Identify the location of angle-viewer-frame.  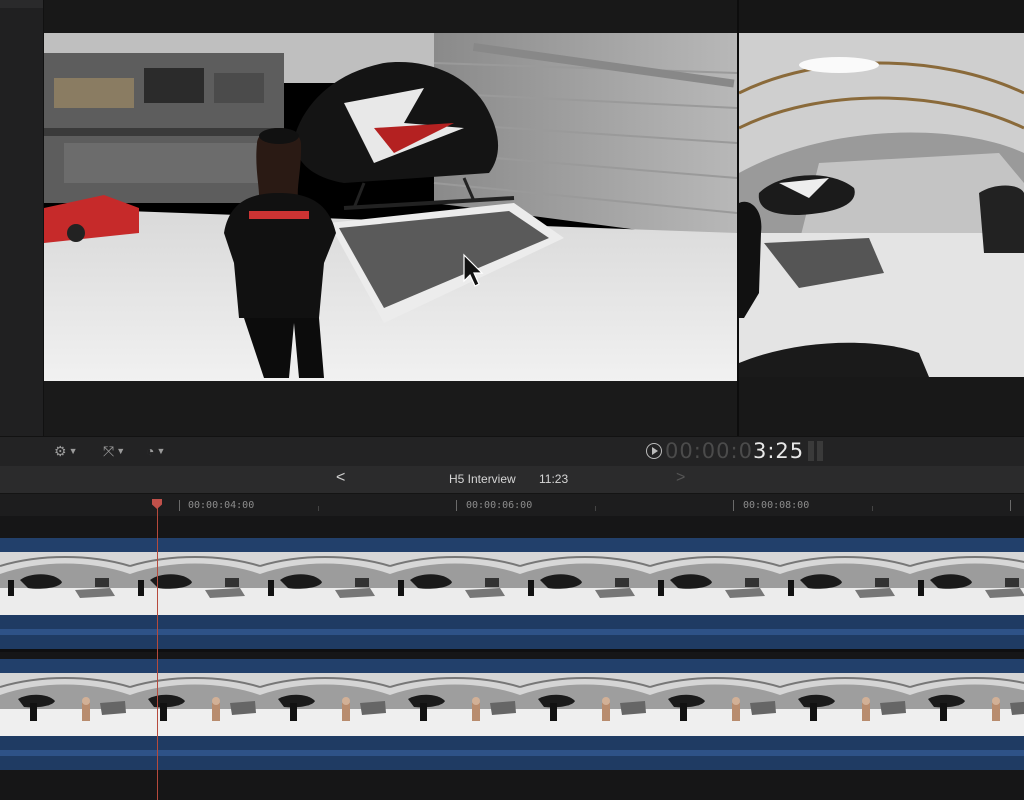
(881, 205).